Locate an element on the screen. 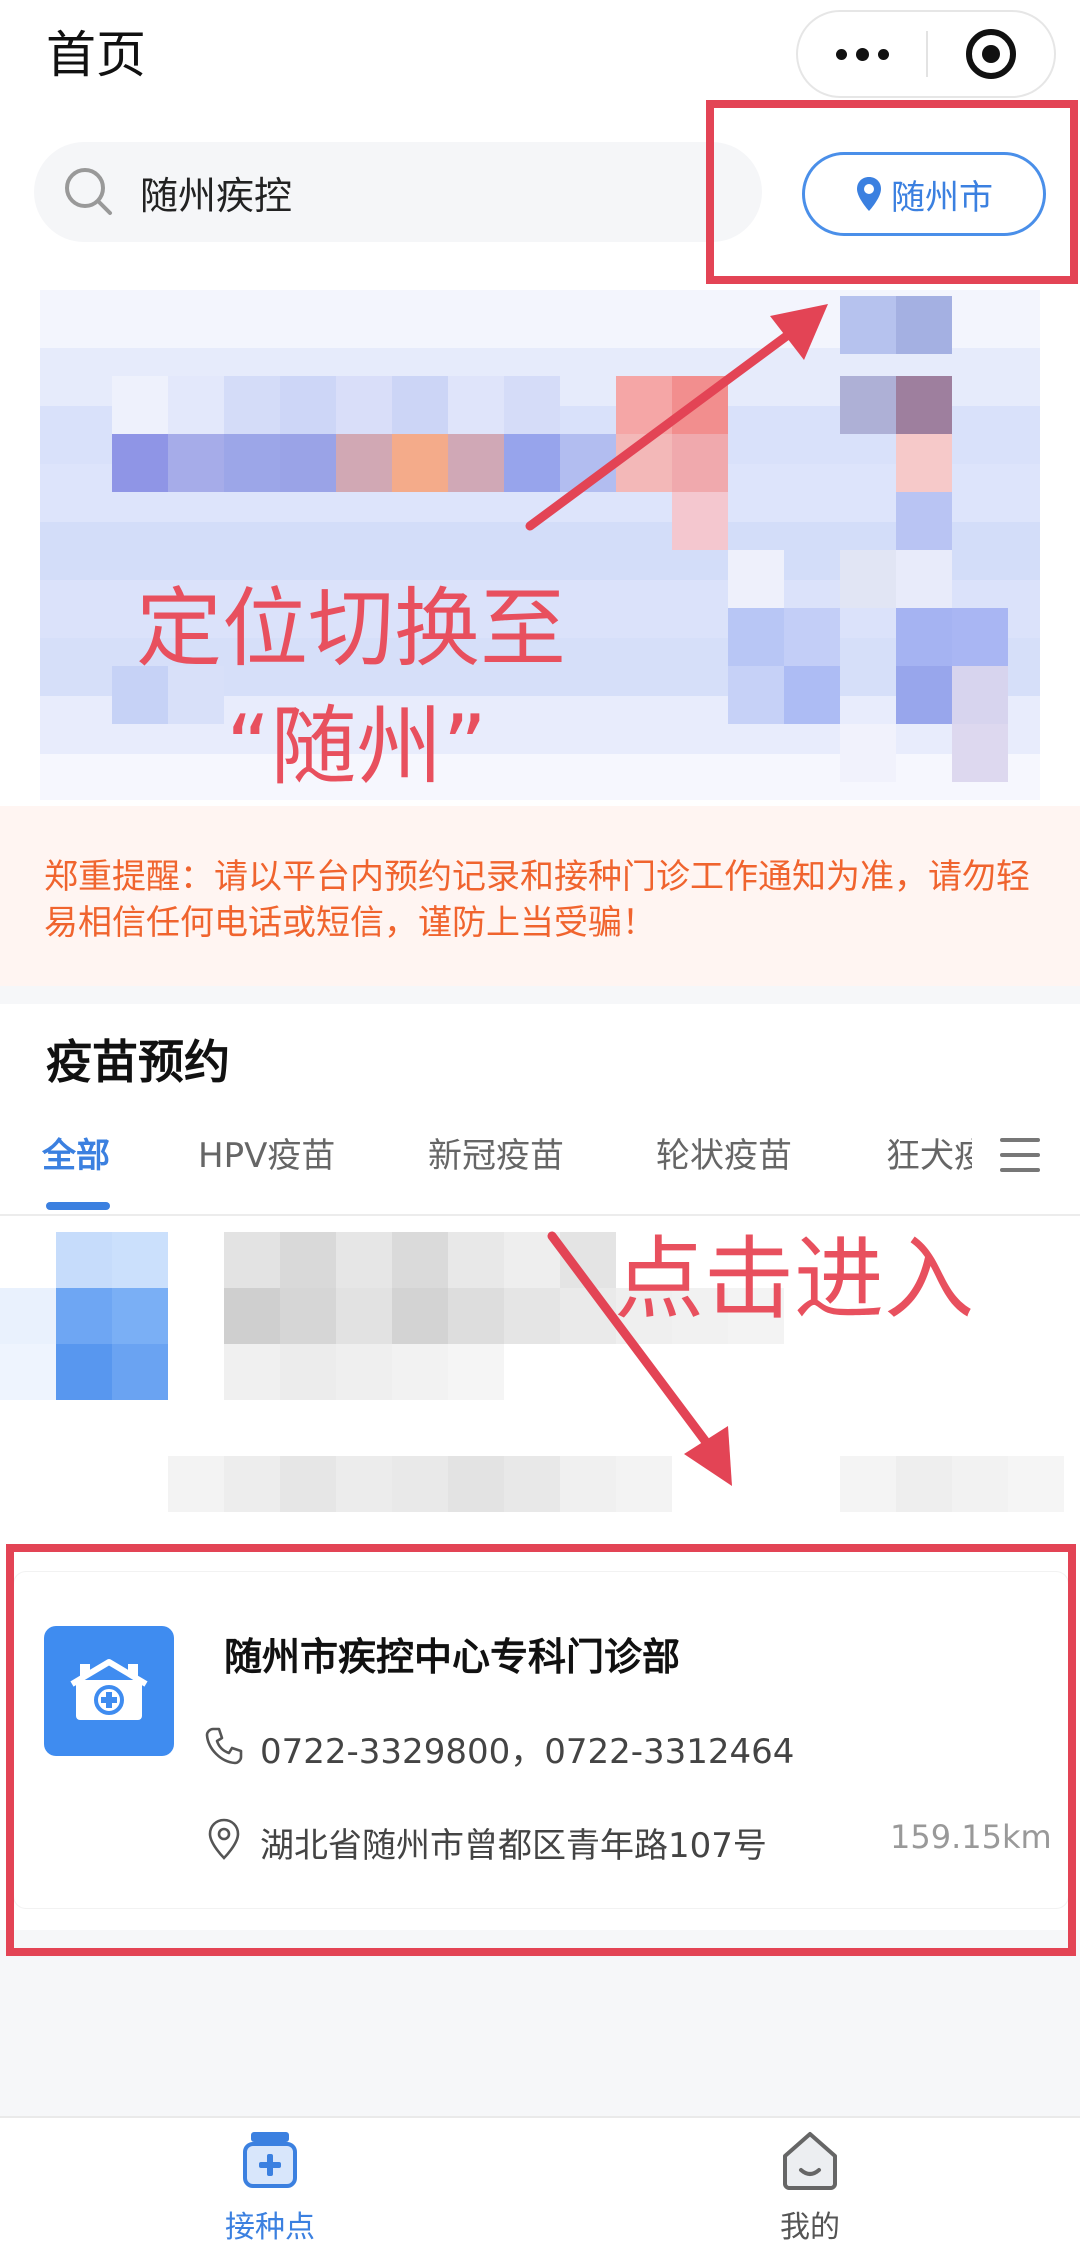  more-dots-icon is located at coordinates (862, 54).